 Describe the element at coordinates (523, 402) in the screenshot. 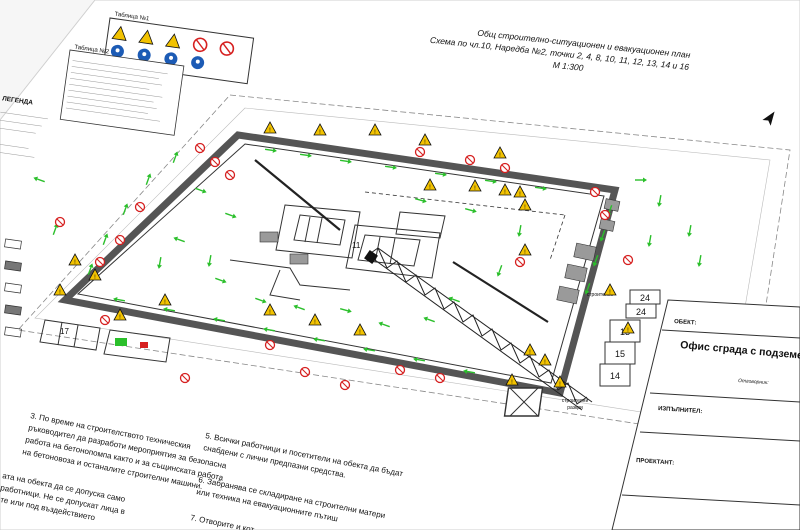

I see `site-gate` at that location.